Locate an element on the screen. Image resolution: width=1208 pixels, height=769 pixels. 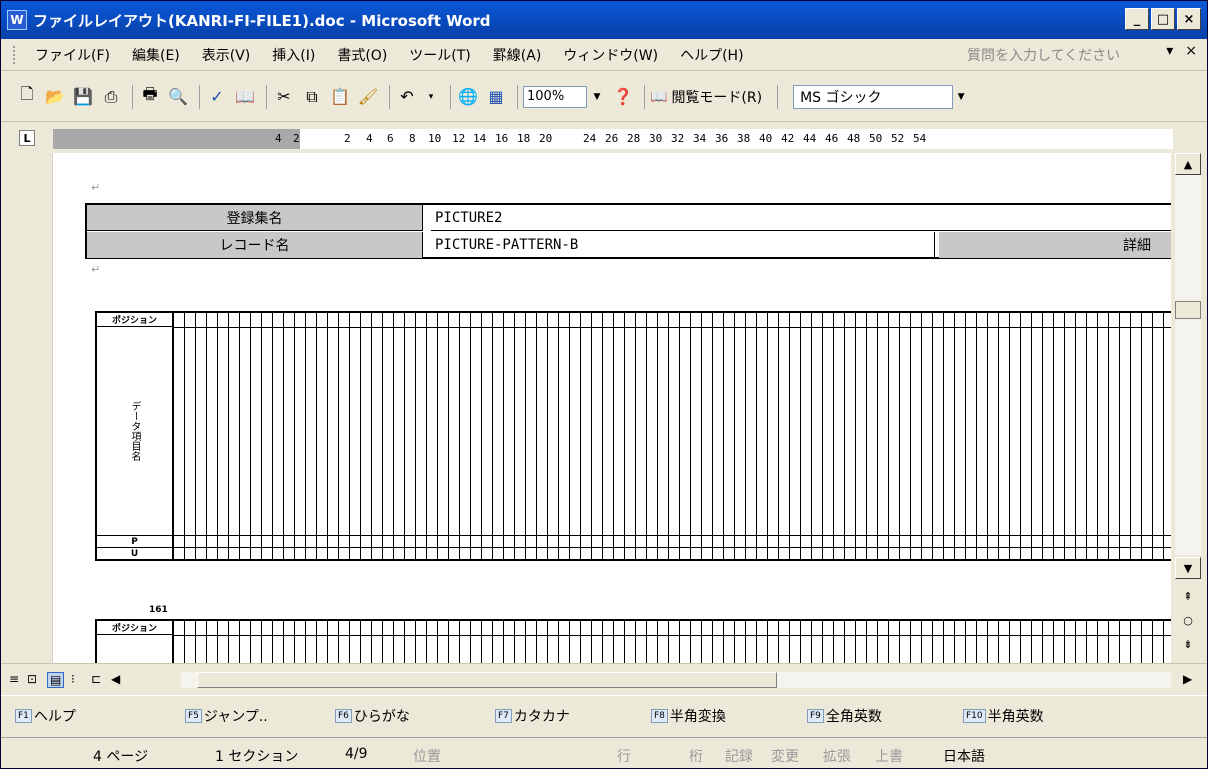
menu-window: ウィンドウ(W) is located at coordinates (610, 55).